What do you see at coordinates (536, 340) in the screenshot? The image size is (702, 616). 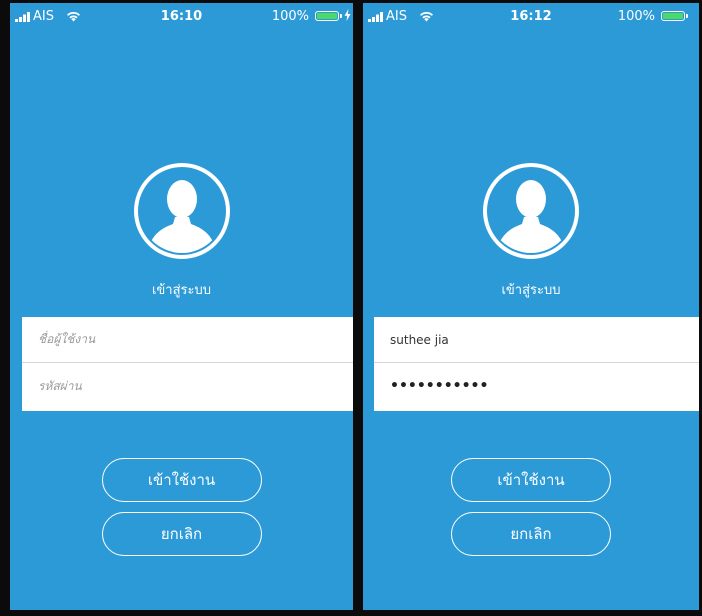 I see `username-field: suthee jia` at bounding box center [536, 340].